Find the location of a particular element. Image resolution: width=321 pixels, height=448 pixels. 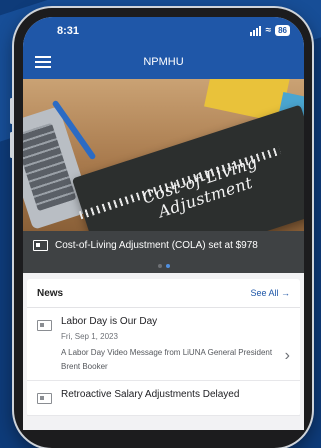

news-item-title: Retroactive Salary Adjustments Delayed is located at coordinates (150, 394).